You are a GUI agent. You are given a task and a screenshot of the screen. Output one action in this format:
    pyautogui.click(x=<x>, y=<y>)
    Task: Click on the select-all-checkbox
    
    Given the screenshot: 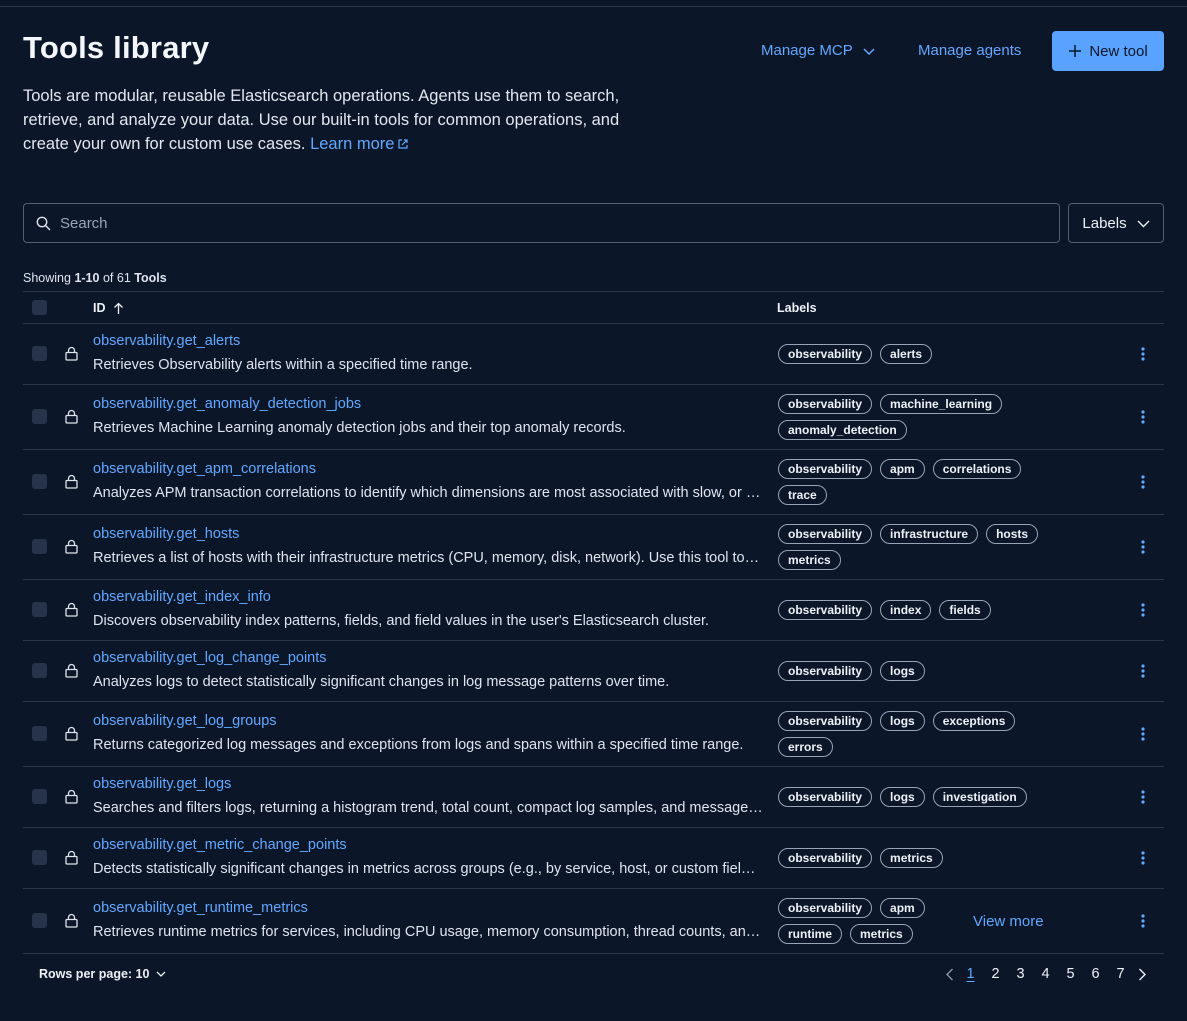 What is the action you would take?
    pyautogui.click(x=39, y=307)
    